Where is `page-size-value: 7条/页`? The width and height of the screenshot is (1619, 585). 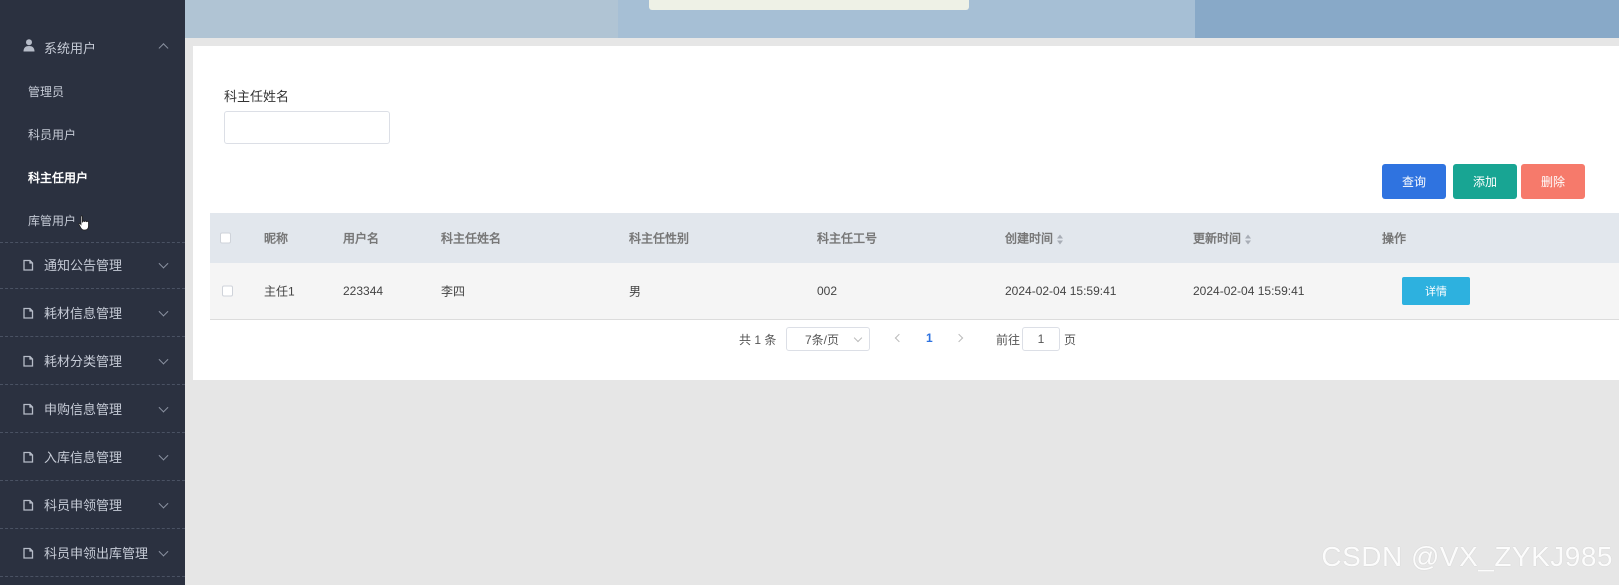 page-size-value: 7条/页 is located at coordinates (822, 339).